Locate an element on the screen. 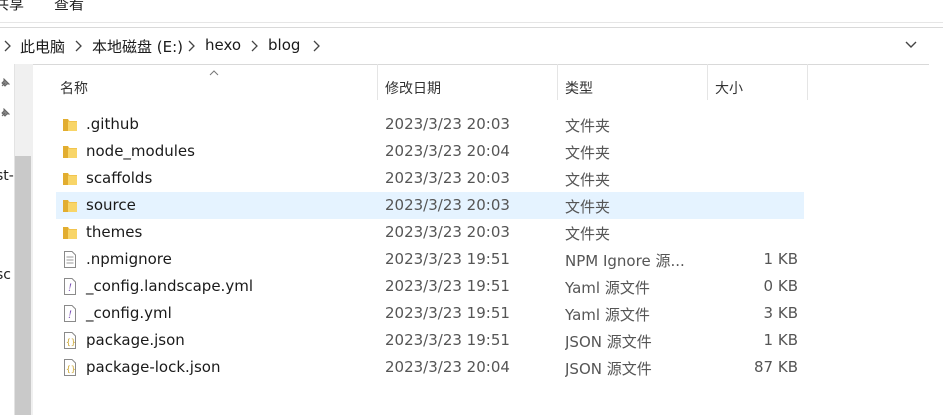 Image resolution: width=943 pixels, height=415 pixels. column-divider is located at coordinates (807, 82).